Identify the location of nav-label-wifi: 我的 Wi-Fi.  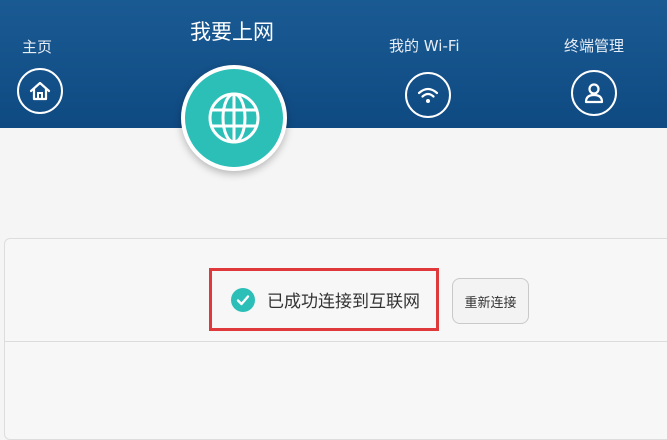
(424, 46).